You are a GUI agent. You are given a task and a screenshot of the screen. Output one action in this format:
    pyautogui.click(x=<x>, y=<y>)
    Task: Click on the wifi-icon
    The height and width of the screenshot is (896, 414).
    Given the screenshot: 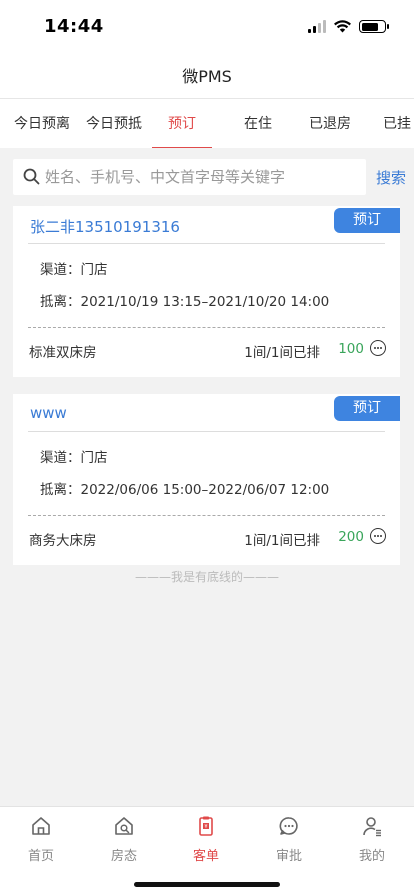 What is the action you would take?
    pyautogui.click(x=342, y=26)
    